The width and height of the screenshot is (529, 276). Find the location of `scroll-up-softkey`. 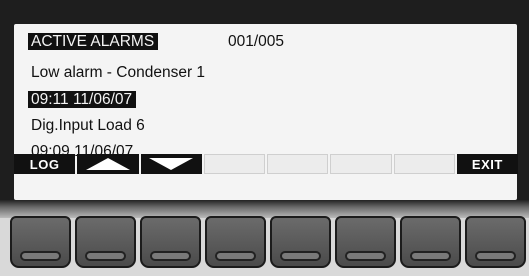

scroll-up-softkey is located at coordinates (108, 164).